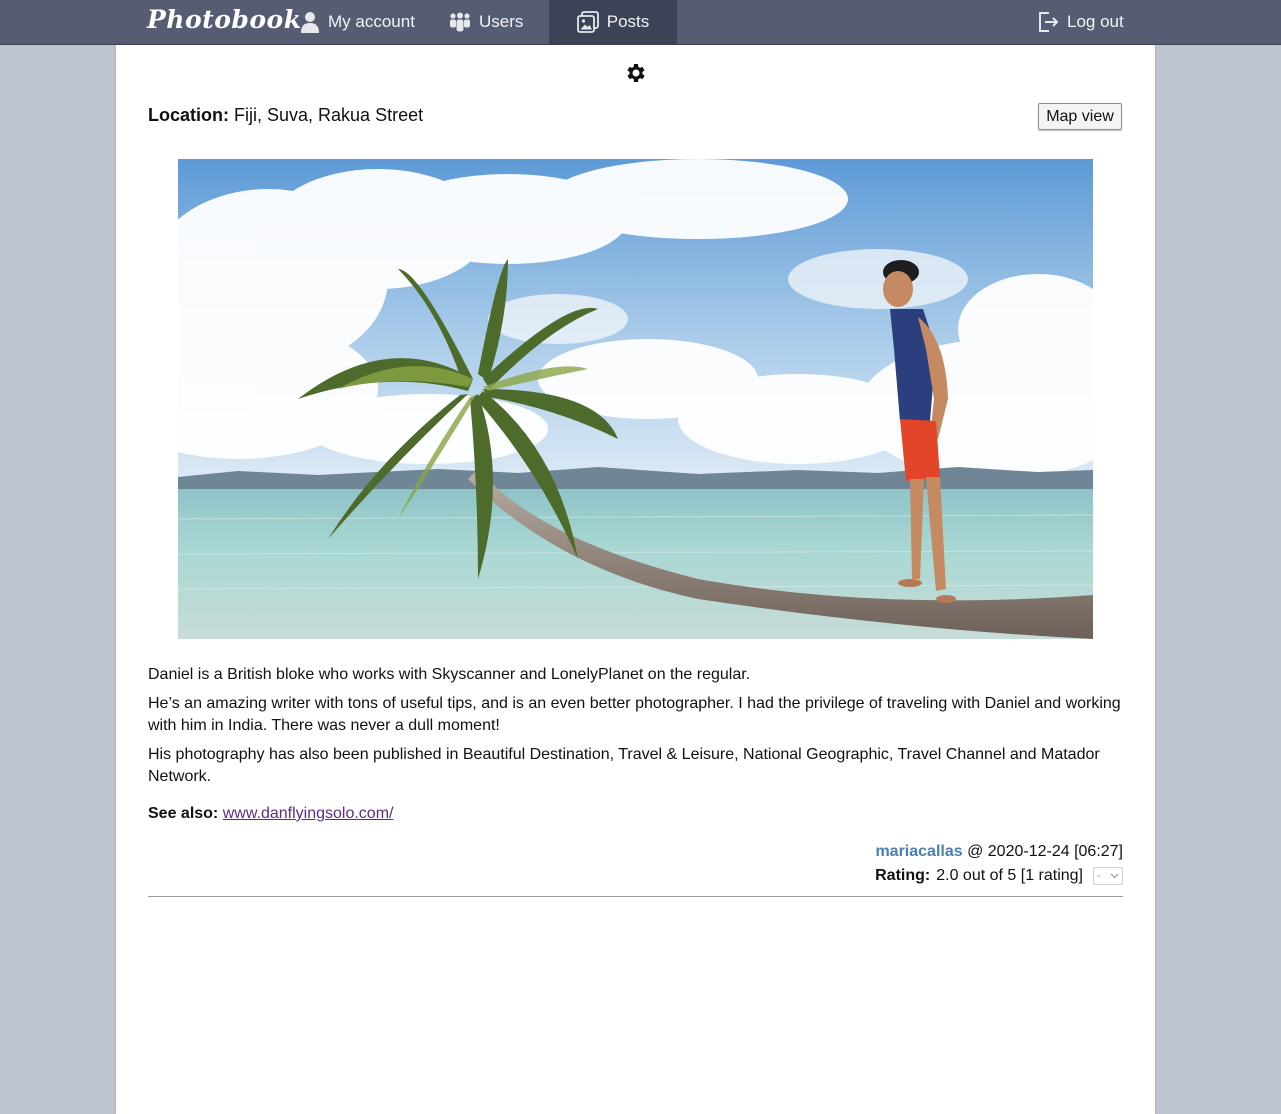 The width and height of the screenshot is (1281, 1114). I want to click on location-label: Location:, so click(188, 115).